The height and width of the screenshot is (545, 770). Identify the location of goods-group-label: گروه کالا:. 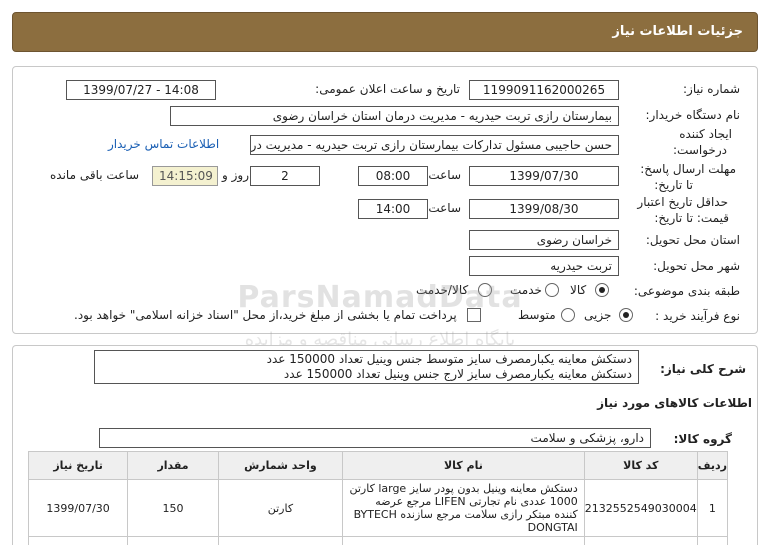
(702, 439).